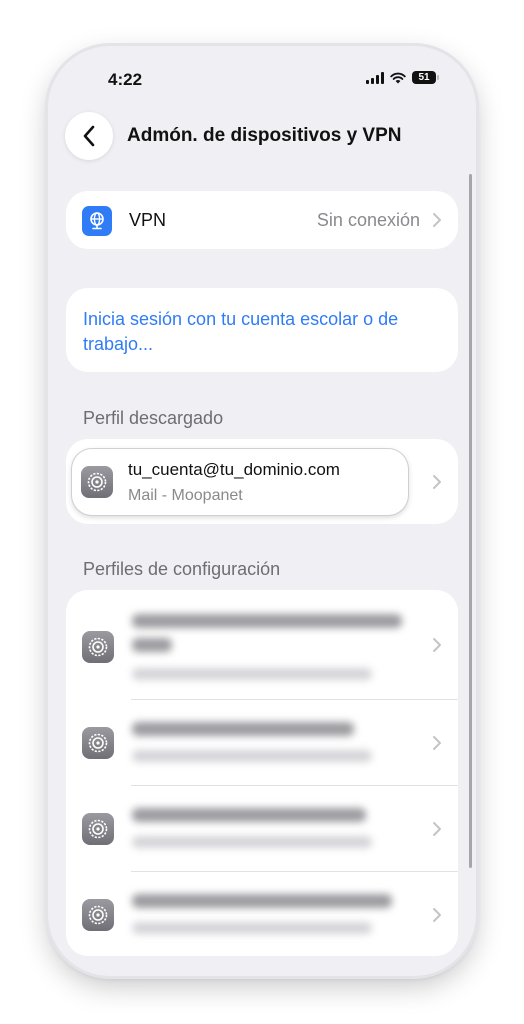 Image resolution: width=524 pixels, height=1024 pixels. I want to click on cellular-signal-icon, so click(375, 77).